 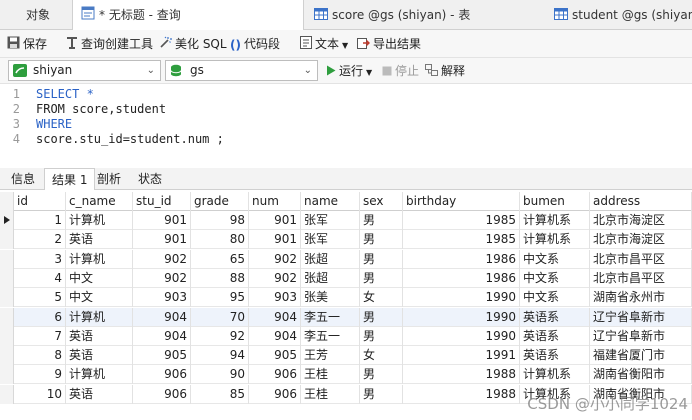 I want to click on cell-num: 906, so click(x=275, y=375).